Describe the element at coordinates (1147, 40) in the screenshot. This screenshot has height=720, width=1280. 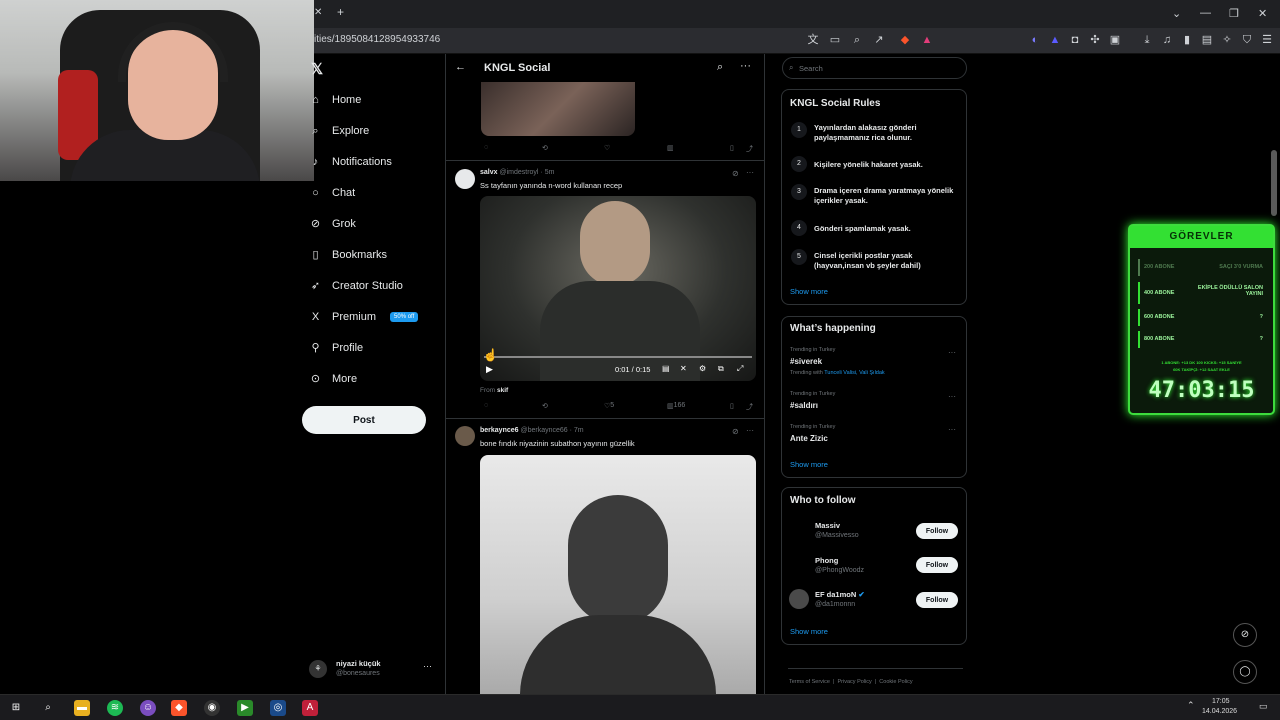
I see `download-icon: ⤓` at that location.